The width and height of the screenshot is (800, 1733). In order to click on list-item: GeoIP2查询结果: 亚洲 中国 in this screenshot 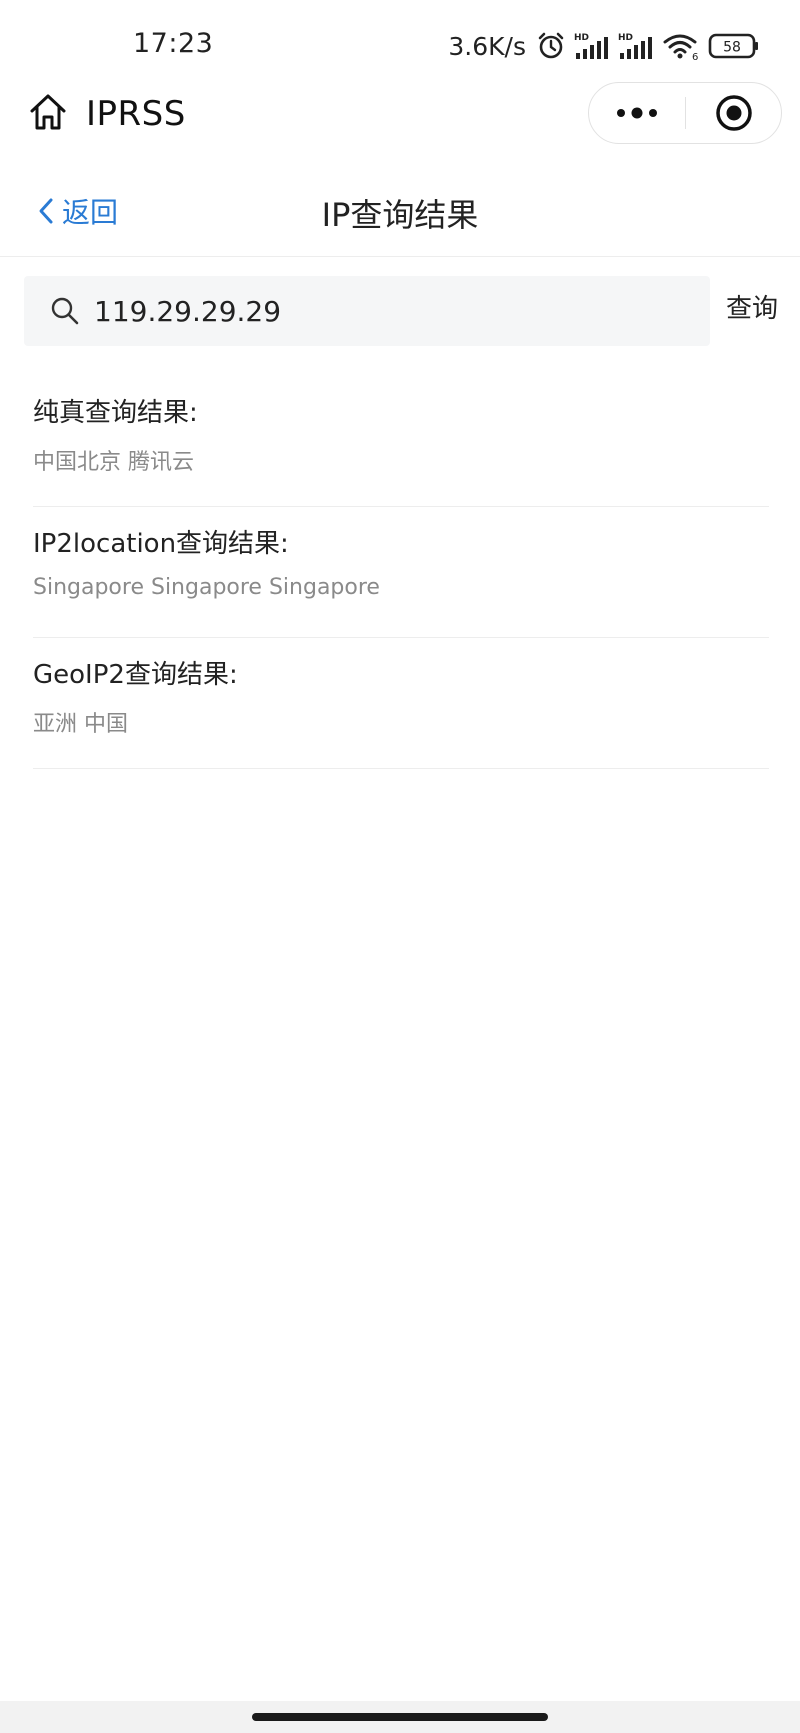, I will do `click(401, 703)`.